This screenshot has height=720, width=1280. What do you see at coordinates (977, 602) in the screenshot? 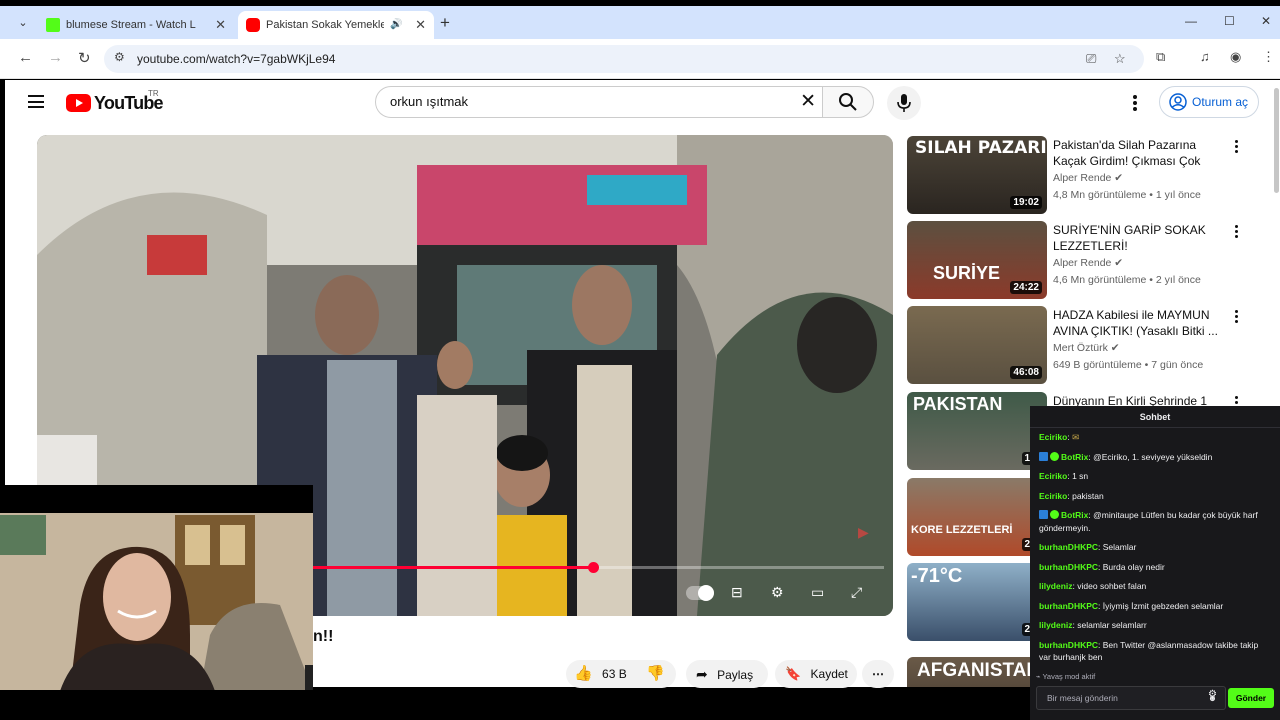
I see `video-thumbnail: -71°C 25:` at bounding box center [977, 602].